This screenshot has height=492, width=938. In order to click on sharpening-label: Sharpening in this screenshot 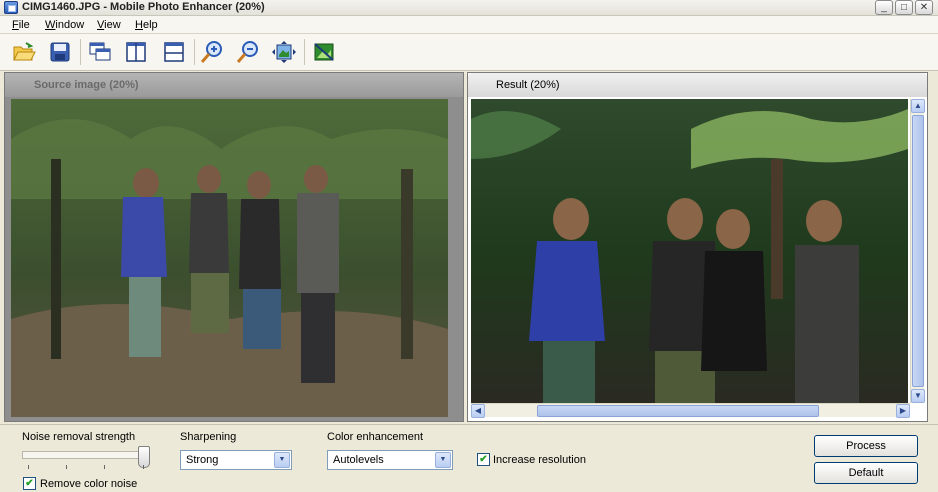, I will do `click(208, 437)`.